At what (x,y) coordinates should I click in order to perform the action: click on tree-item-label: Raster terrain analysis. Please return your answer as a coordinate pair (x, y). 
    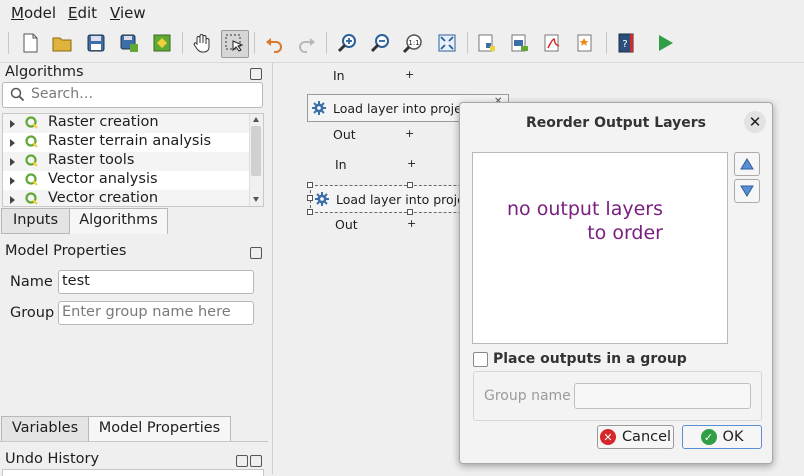
    Looking at the image, I should click on (130, 141).